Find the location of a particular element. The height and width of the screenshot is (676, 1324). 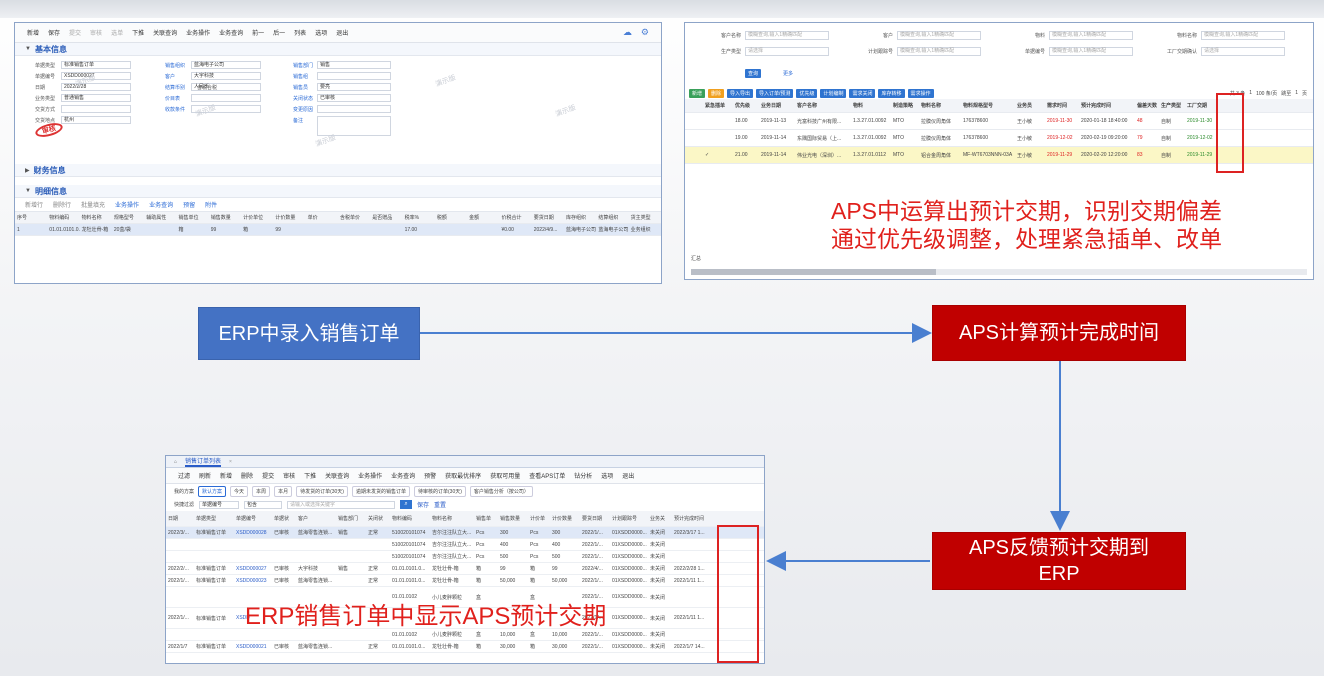

home-icon: ⌂ is located at coordinates (175, 462).